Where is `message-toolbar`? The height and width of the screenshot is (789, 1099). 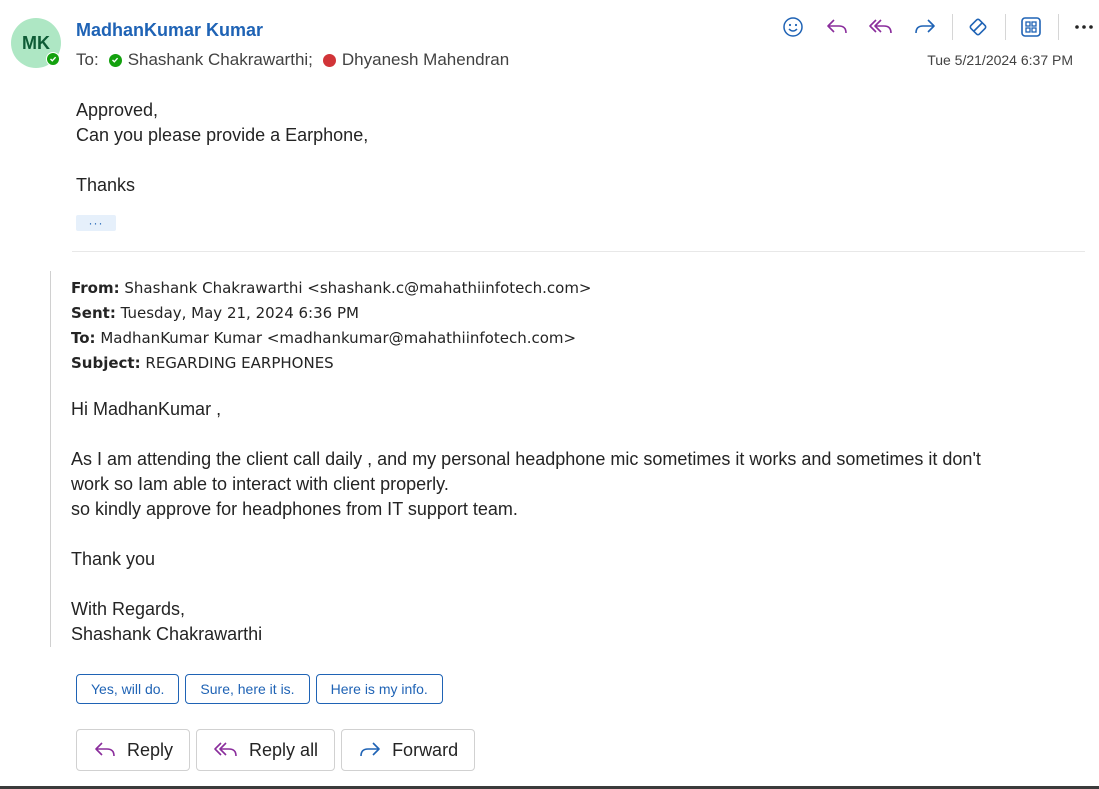 message-toolbar is located at coordinates (937, 27).